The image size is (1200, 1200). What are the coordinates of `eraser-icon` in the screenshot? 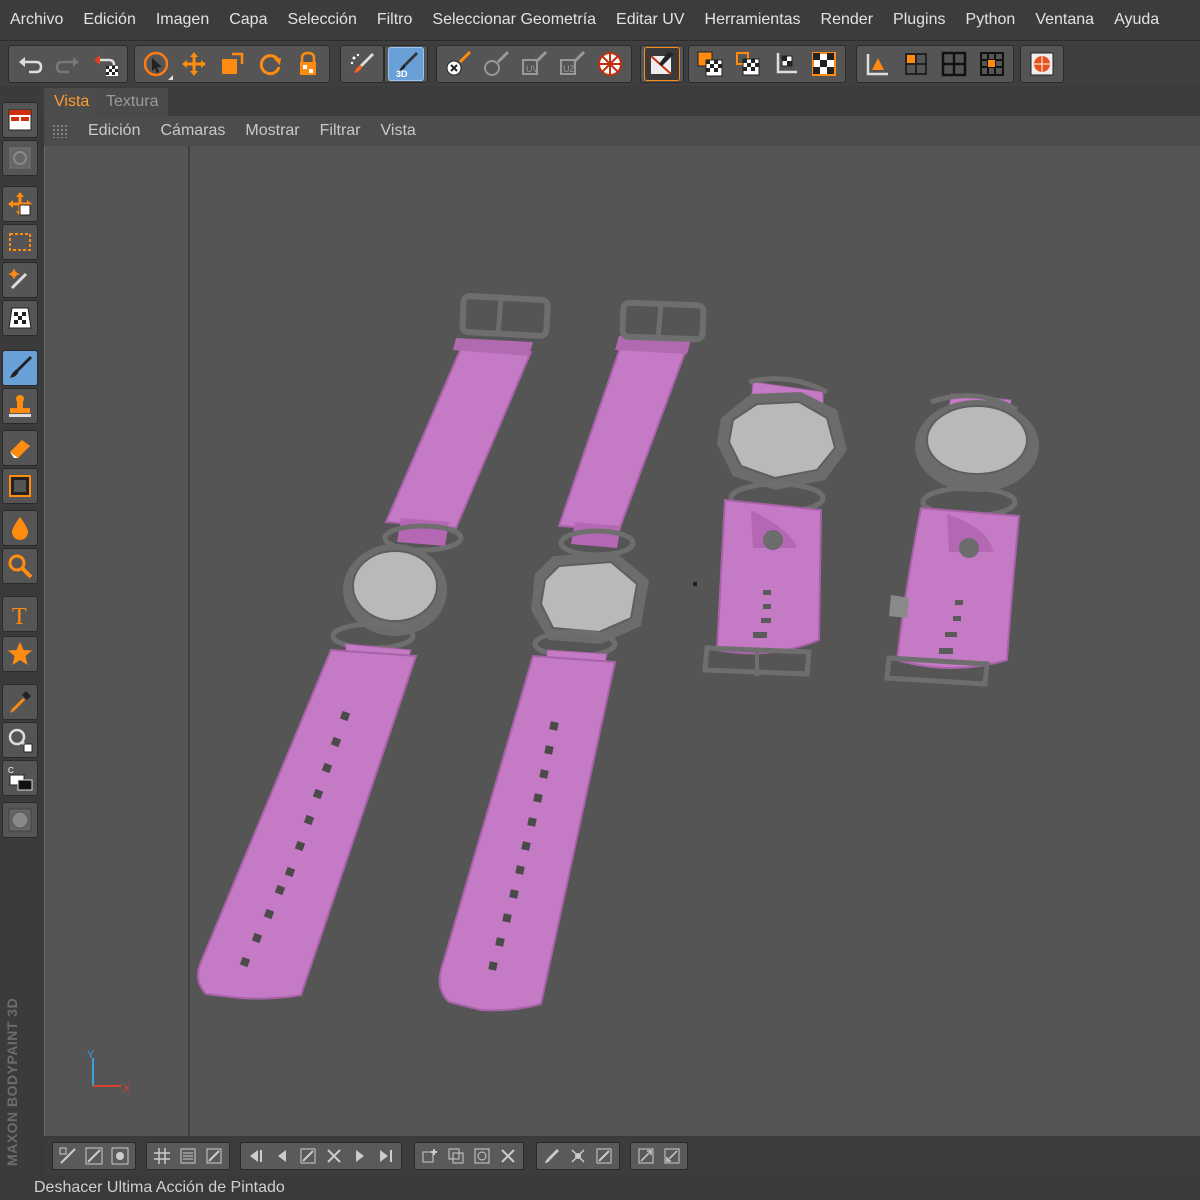 It's located at (20, 448).